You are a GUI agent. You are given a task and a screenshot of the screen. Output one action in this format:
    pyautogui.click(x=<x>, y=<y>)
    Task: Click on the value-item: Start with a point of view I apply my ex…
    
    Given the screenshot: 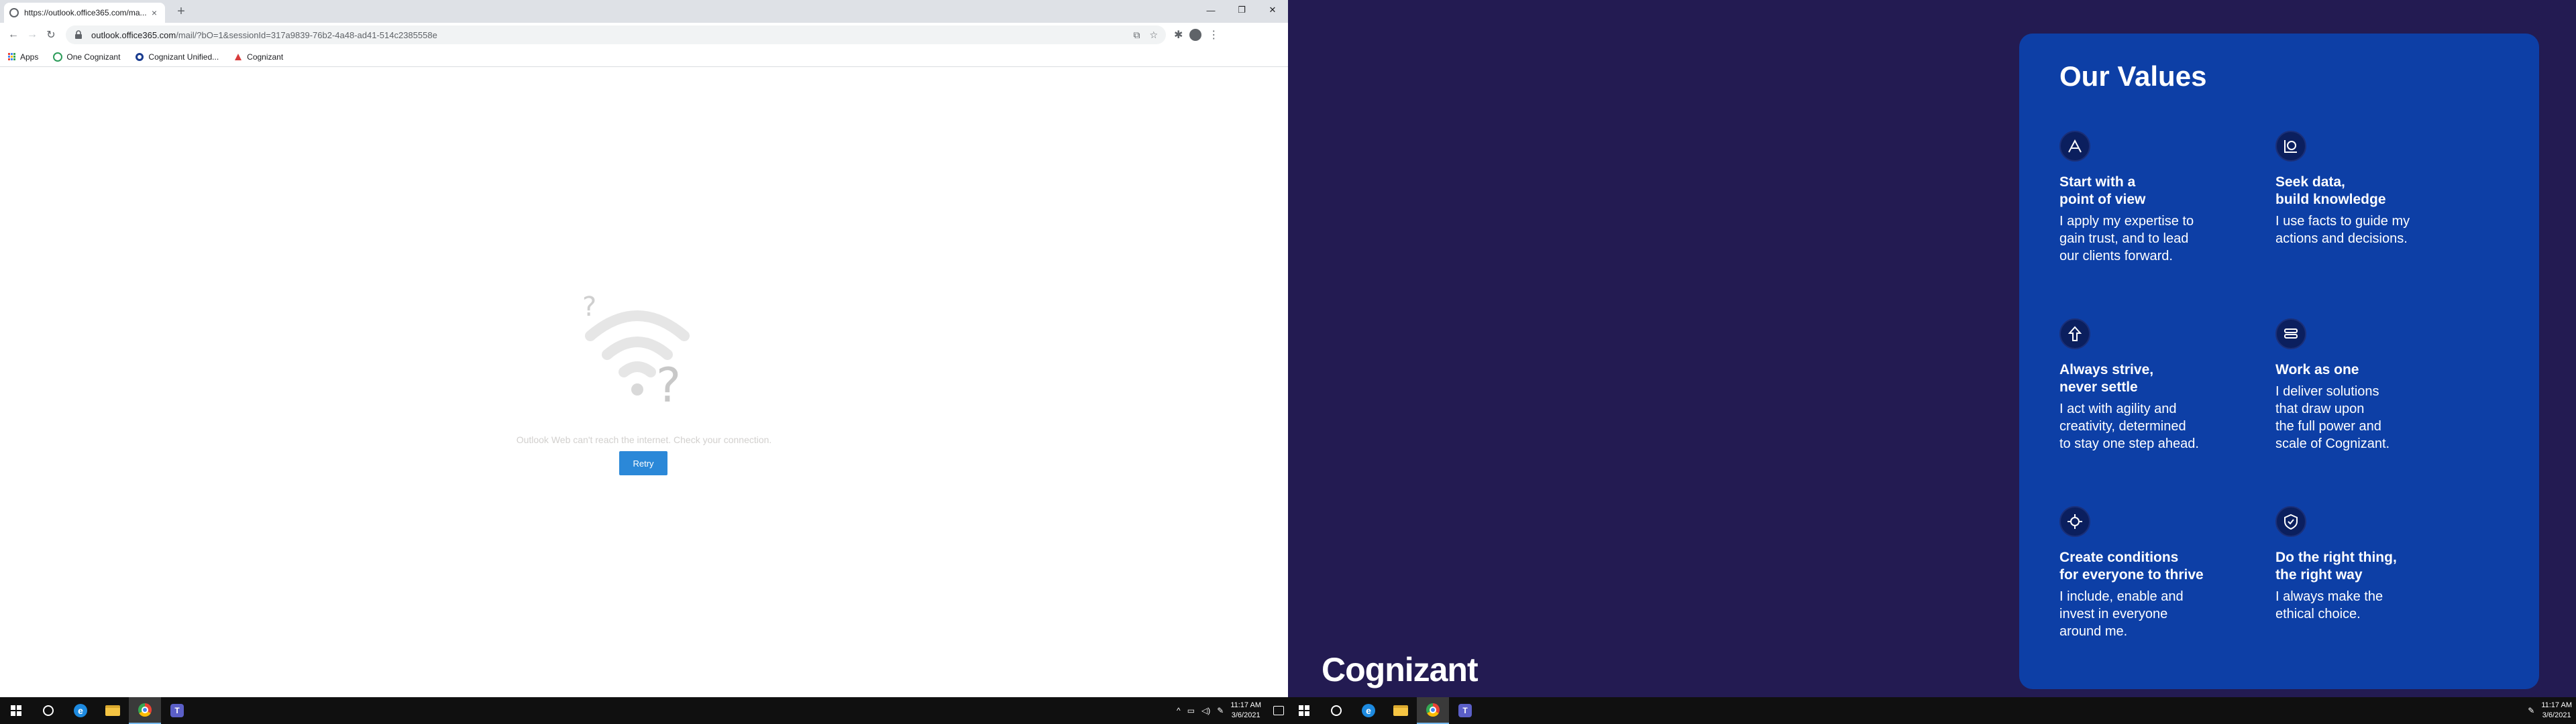 What is the action you would take?
    pyautogui.click(x=2160, y=198)
    